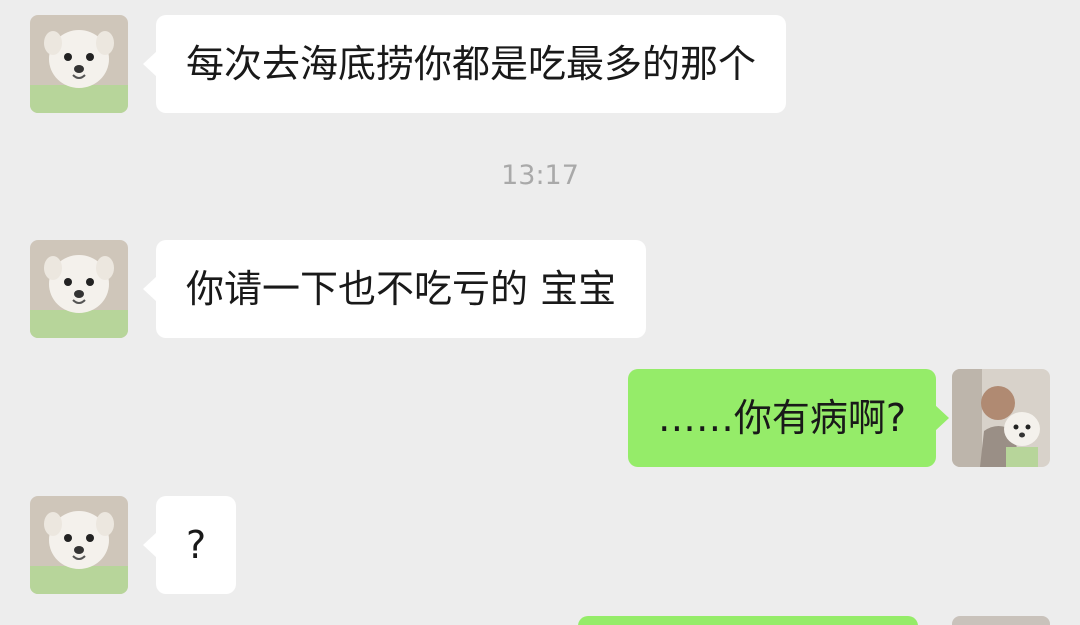  What do you see at coordinates (1001, 620) in the screenshot?
I see `self-avatar-partial` at bounding box center [1001, 620].